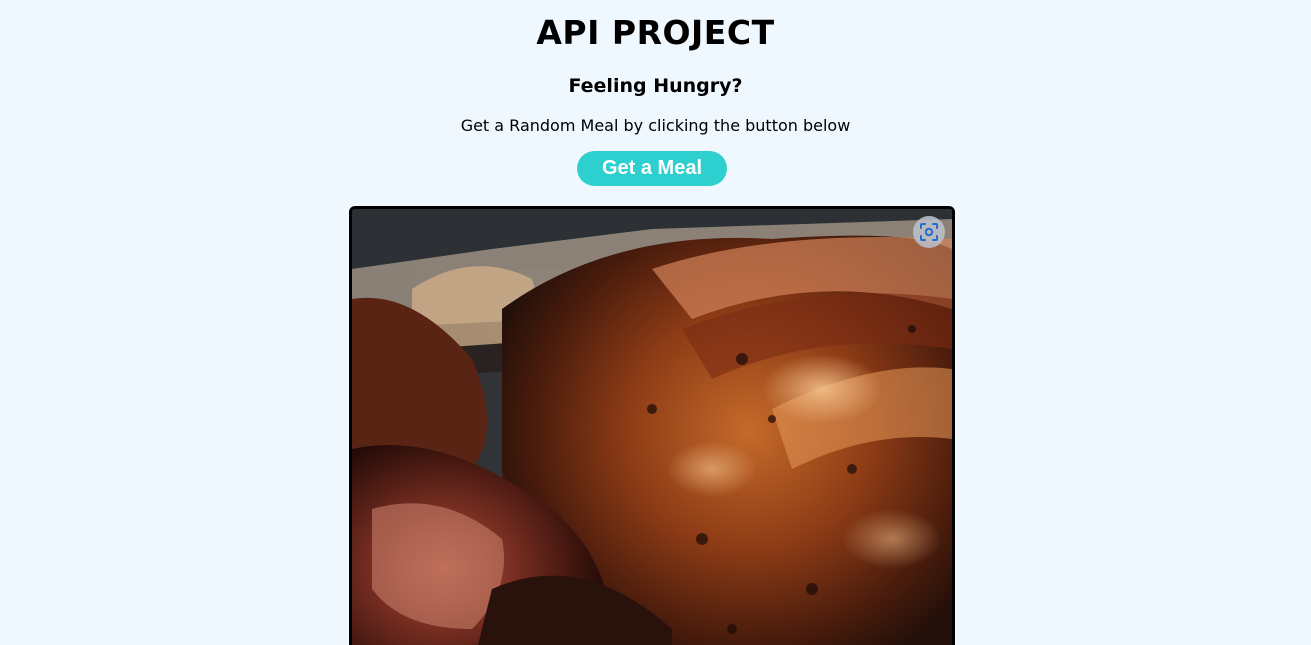 Image resolution: width=1311 pixels, height=645 pixels. I want to click on visual-search-button, so click(929, 232).